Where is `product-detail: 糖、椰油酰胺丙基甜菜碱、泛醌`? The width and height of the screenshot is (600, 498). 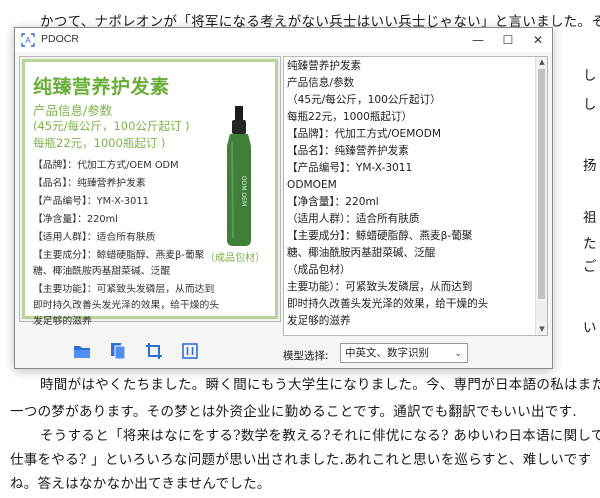 product-detail: 糖、椰油酰胺丙基甜菜碱、泛醌 is located at coordinates (102, 271).